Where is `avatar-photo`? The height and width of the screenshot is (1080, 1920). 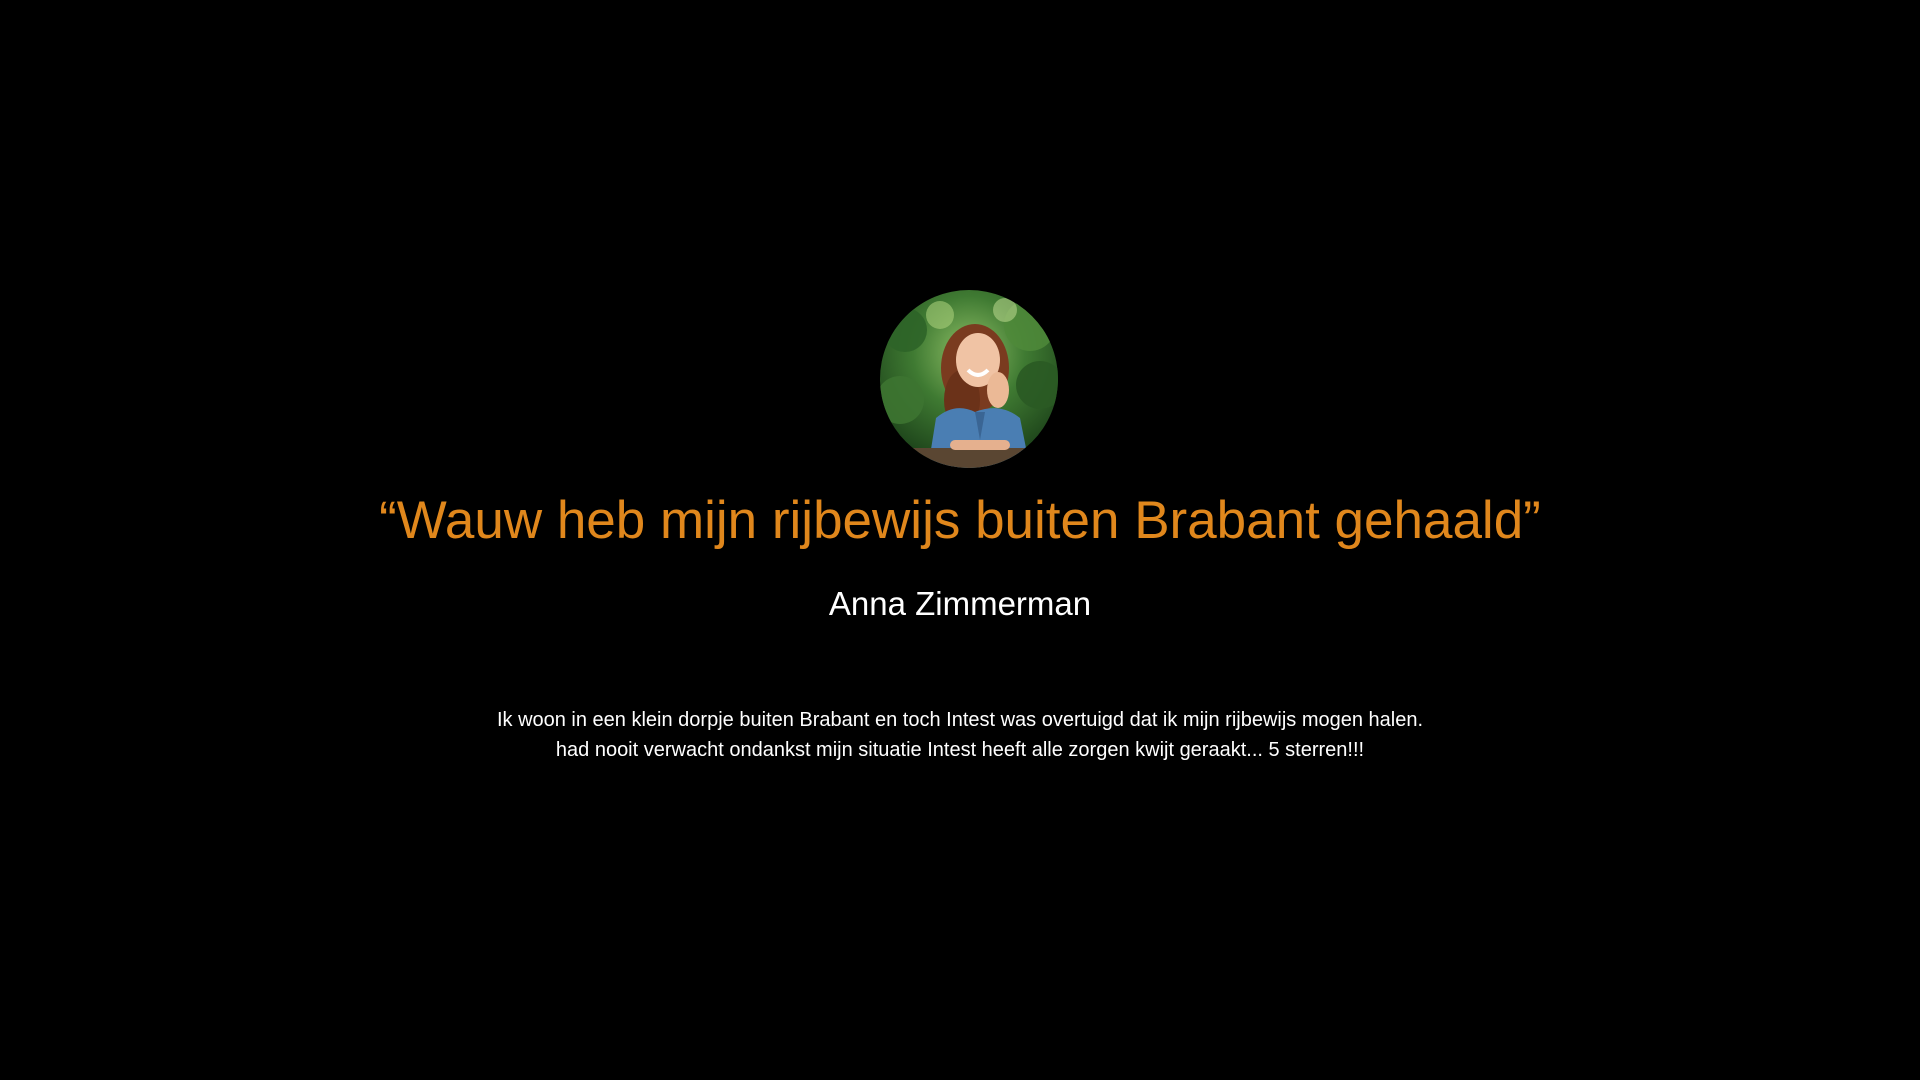 avatar-photo is located at coordinates (969, 379).